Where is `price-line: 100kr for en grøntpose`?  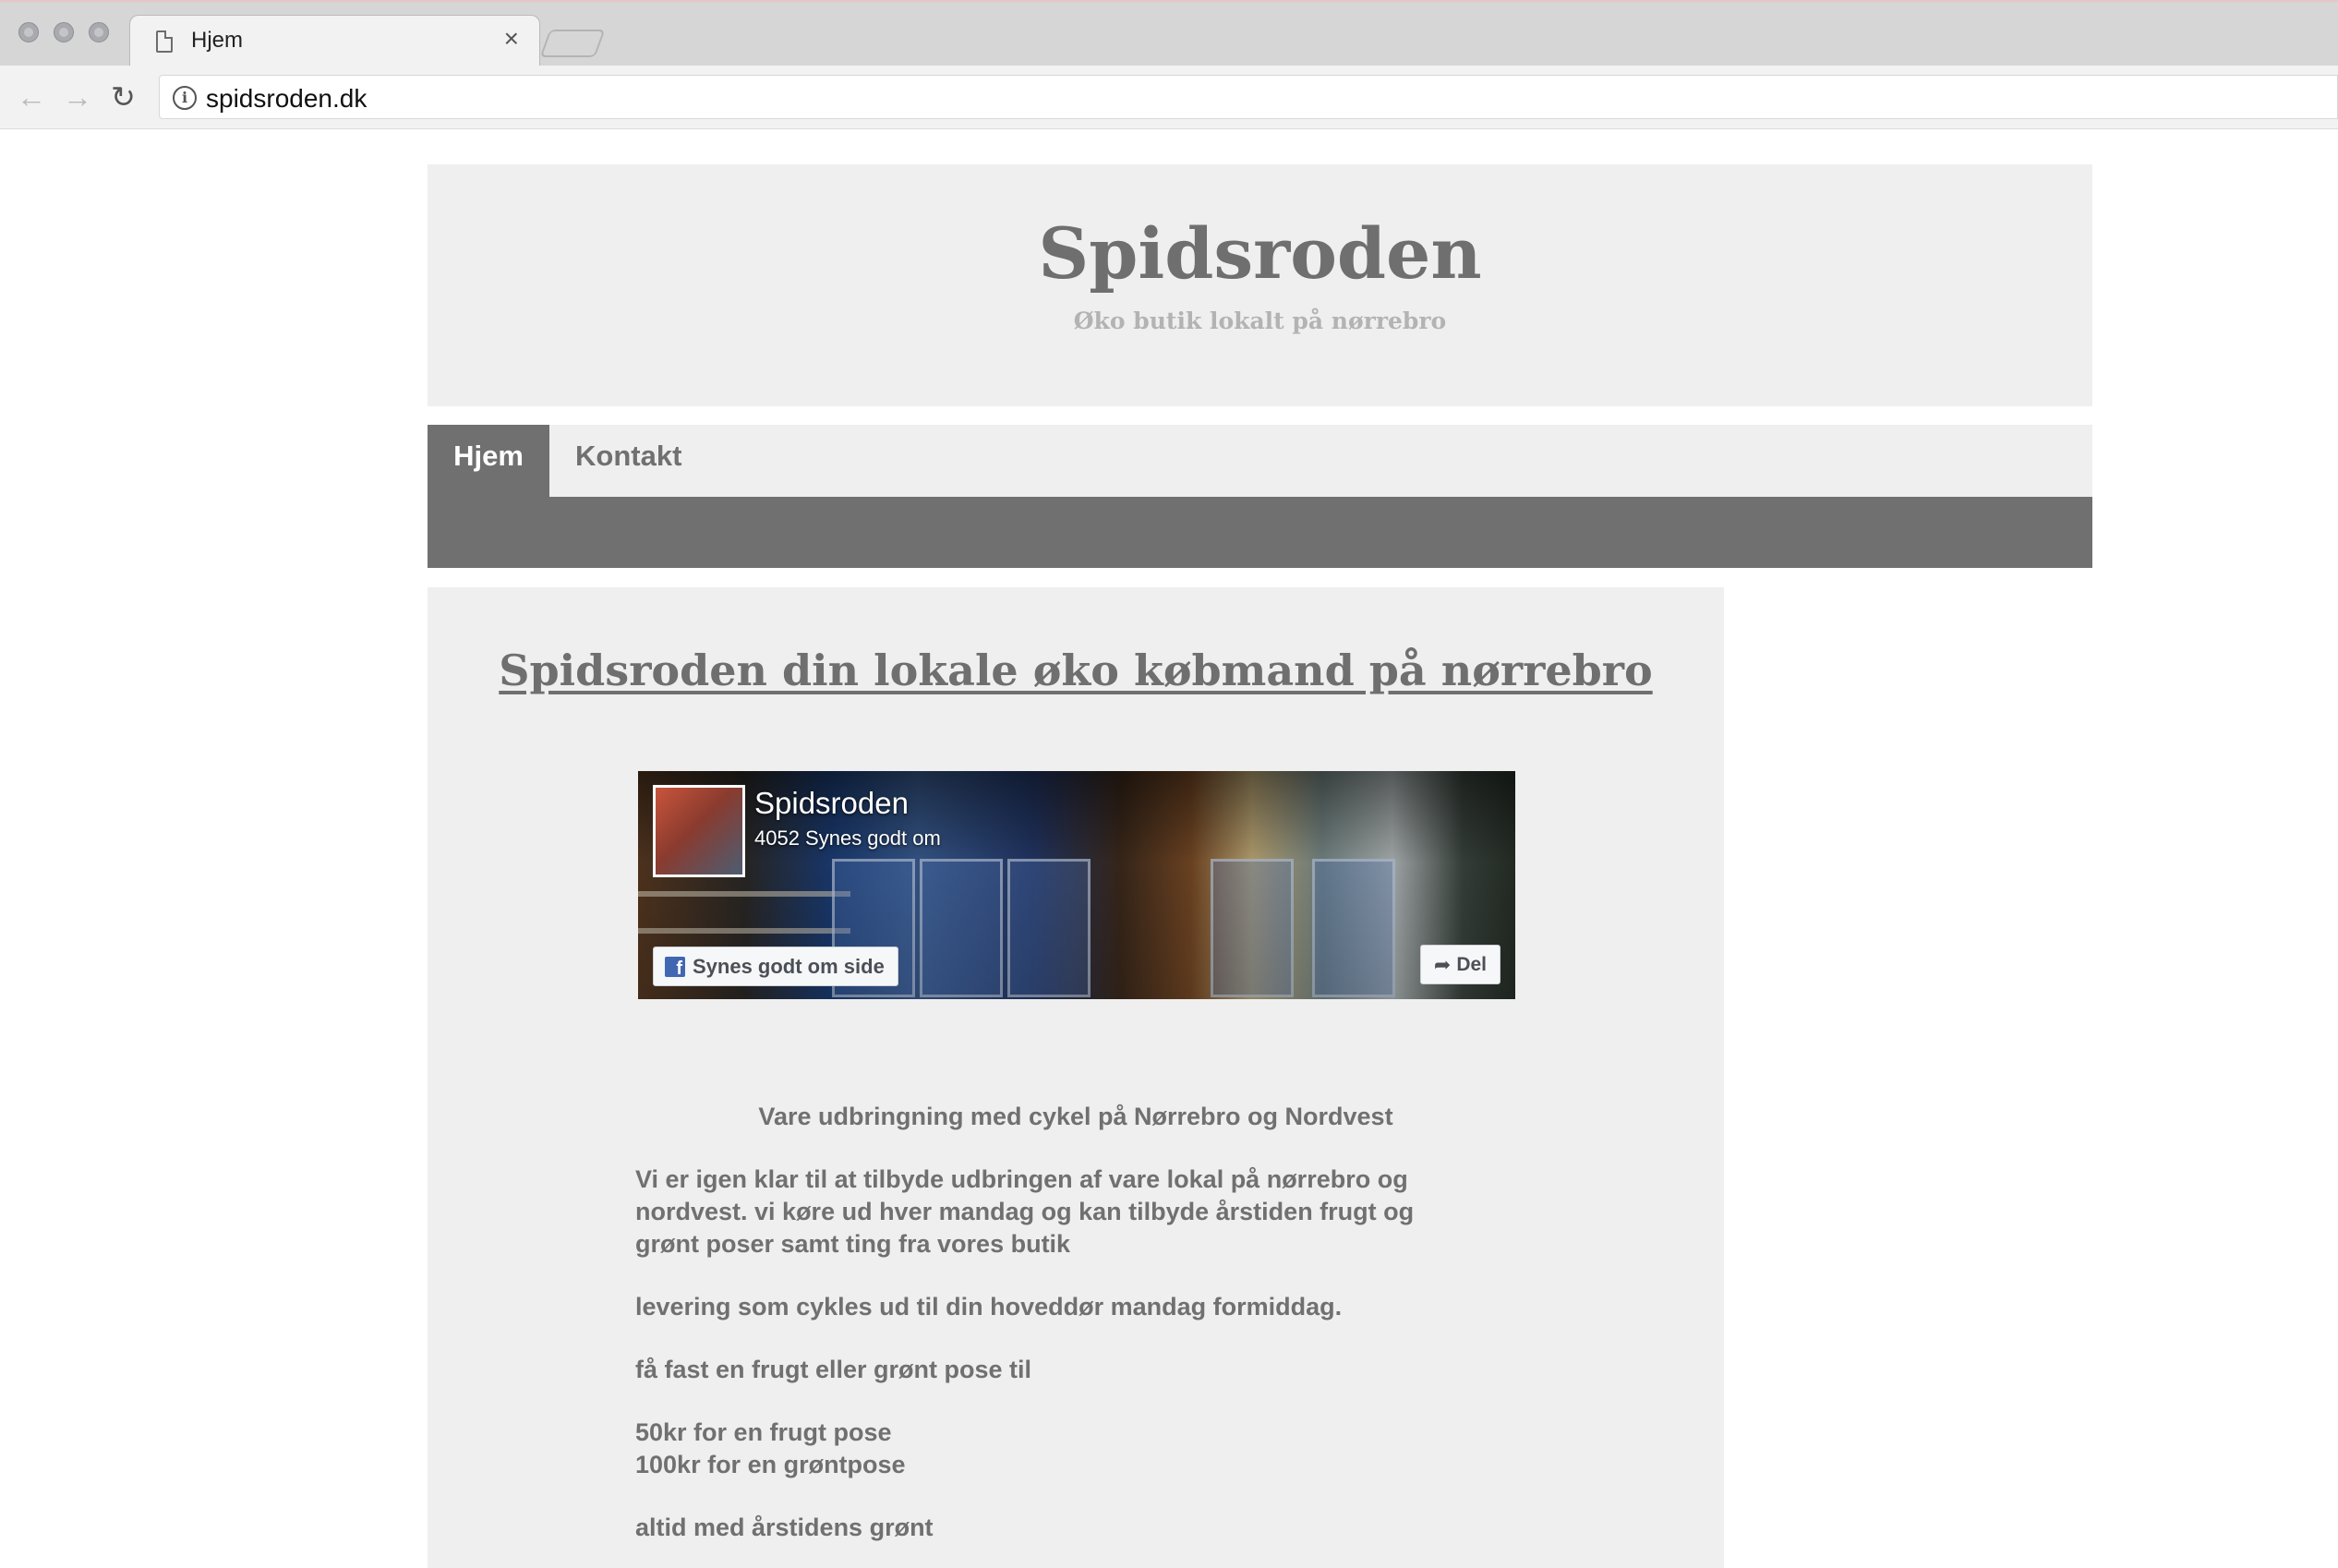 price-line: 100kr for en grøntpose is located at coordinates (770, 1465).